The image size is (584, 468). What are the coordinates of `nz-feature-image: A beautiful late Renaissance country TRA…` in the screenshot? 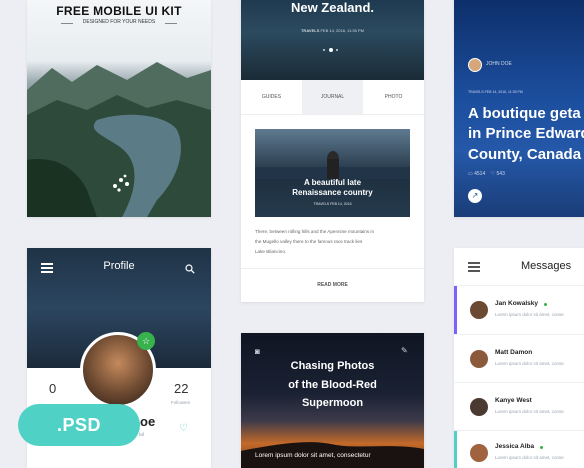 It's located at (332, 173).